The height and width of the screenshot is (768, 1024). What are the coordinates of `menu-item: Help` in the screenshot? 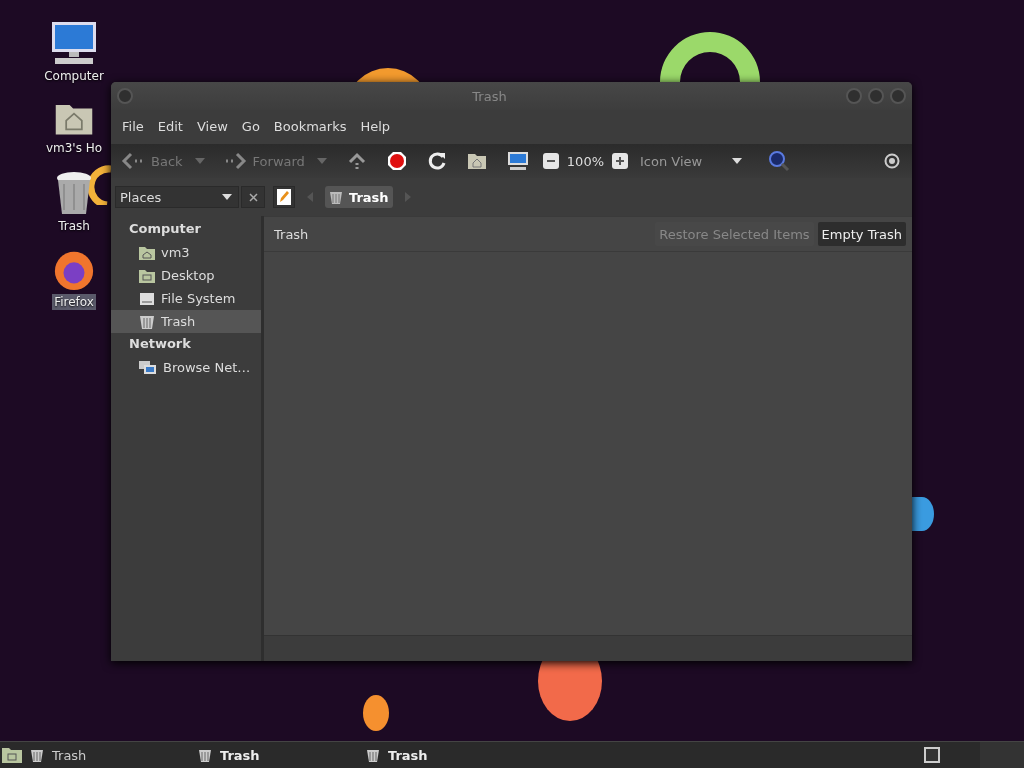 It's located at (375, 126).